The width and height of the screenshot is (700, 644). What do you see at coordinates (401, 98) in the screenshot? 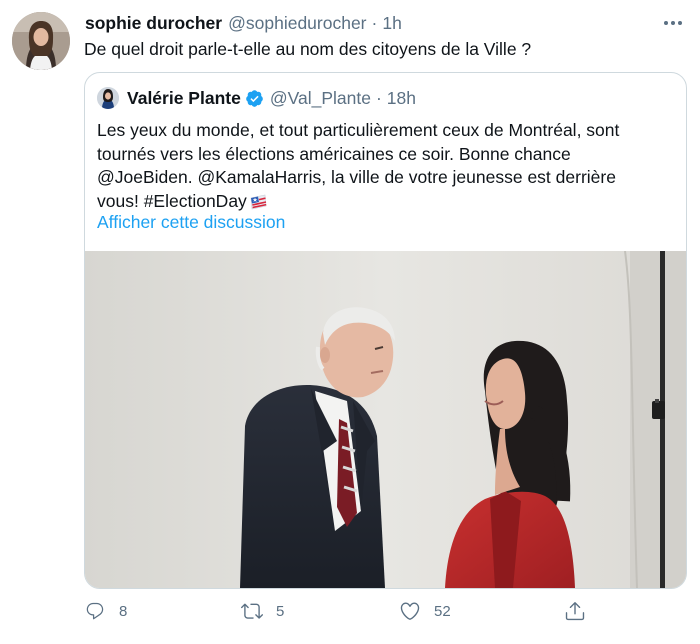
I see `quoted-tweet-timestamp: 18h` at bounding box center [401, 98].